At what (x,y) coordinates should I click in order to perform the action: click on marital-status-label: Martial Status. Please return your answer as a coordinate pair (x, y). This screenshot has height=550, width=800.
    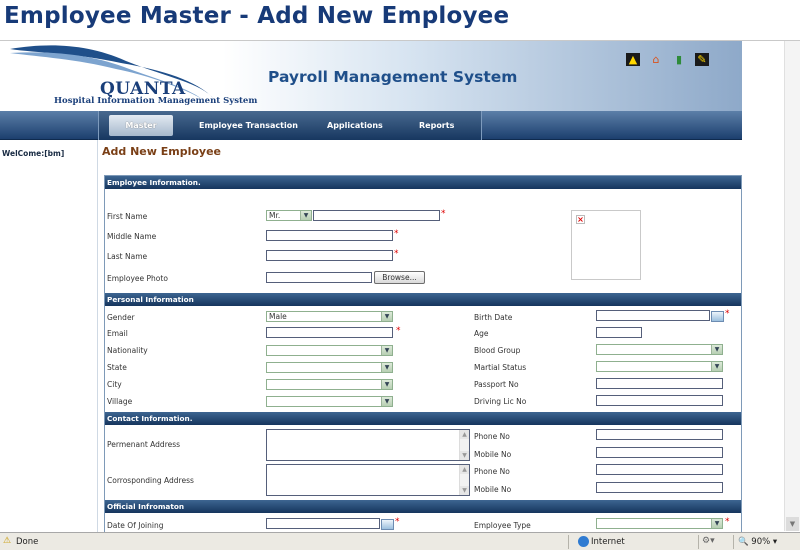
    Looking at the image, I should click on (500, 367).